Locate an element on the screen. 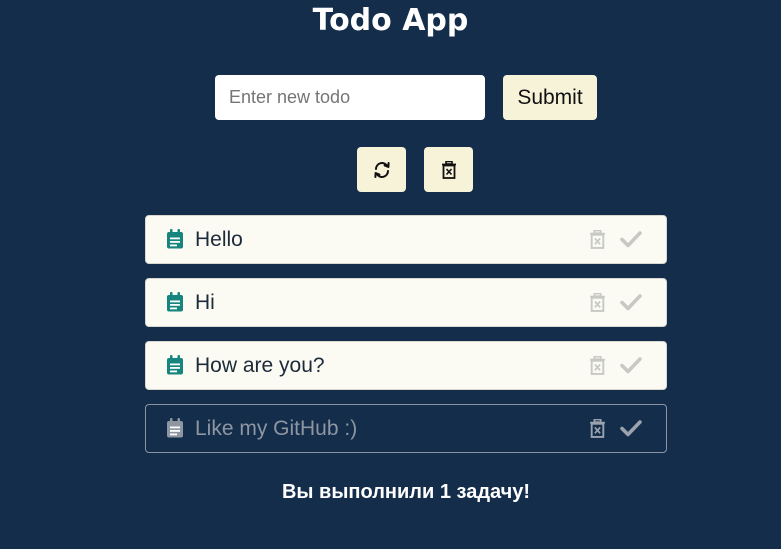 This screenshot has width=781, height=549. todo-item: Like my GitHub :) is located at coordinates (406, 428).